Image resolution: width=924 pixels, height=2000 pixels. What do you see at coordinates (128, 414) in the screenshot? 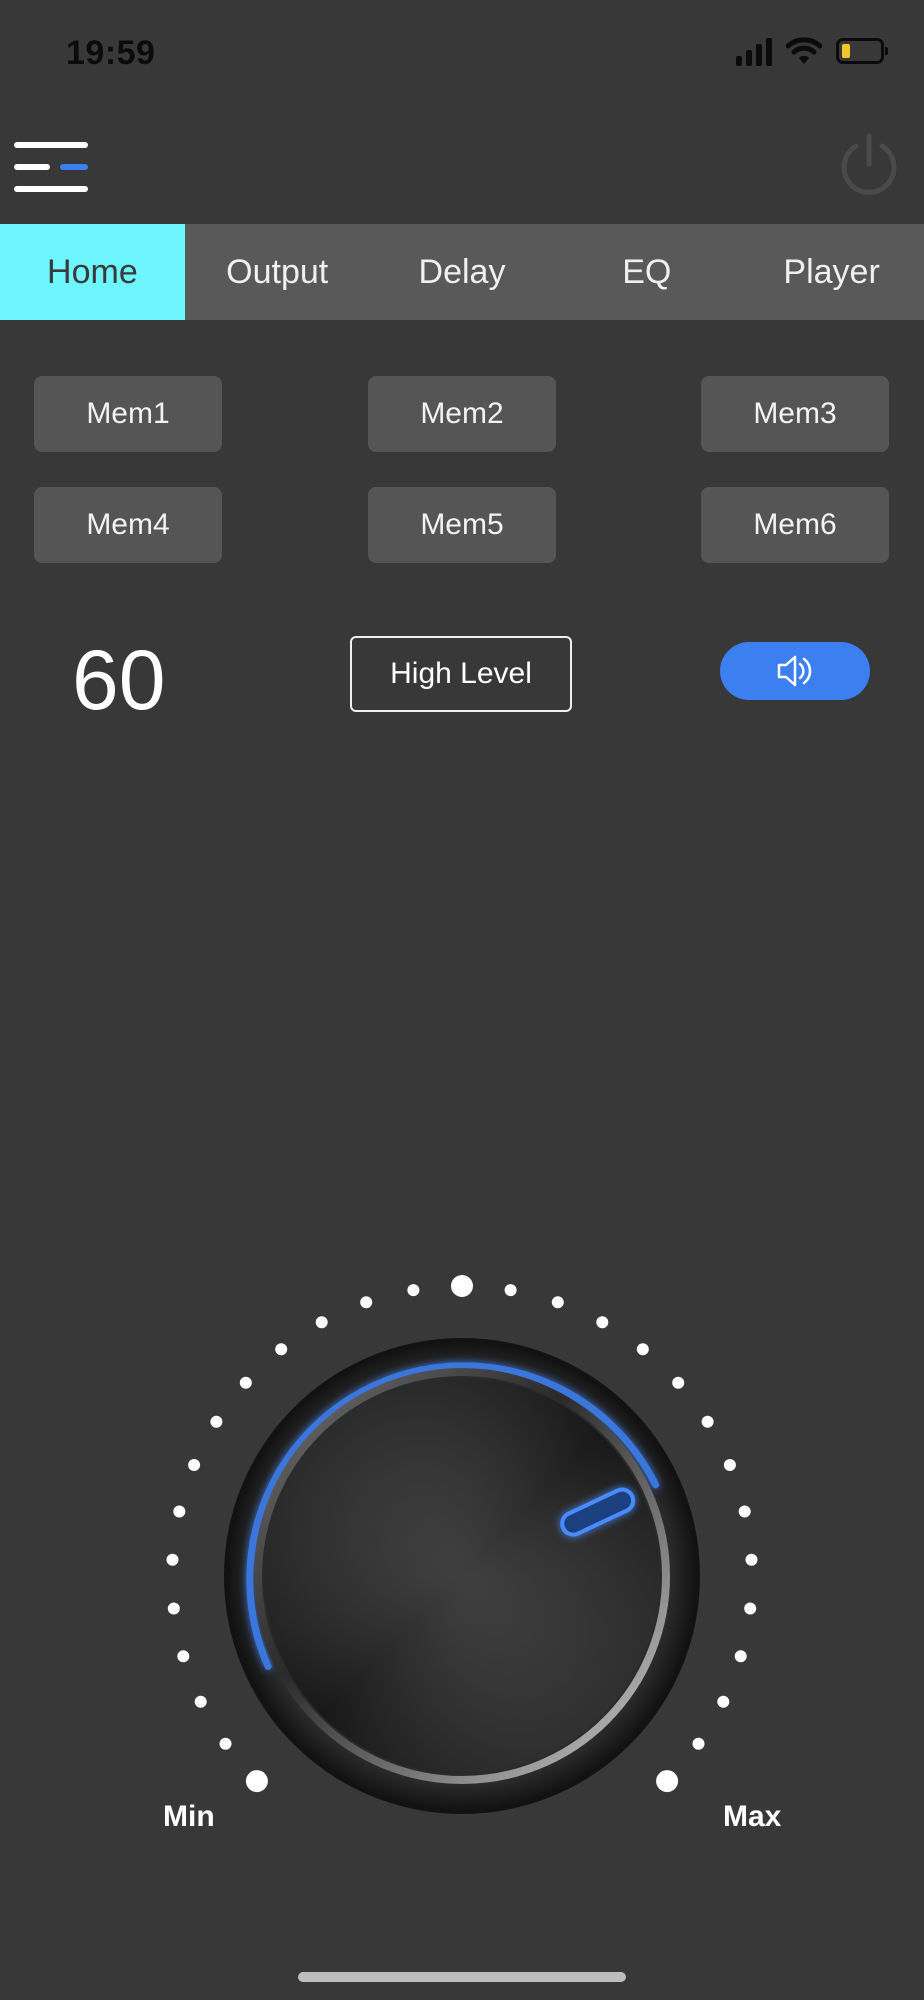
I see `mem1-button: Mem1` at bounding box center [128, 414].